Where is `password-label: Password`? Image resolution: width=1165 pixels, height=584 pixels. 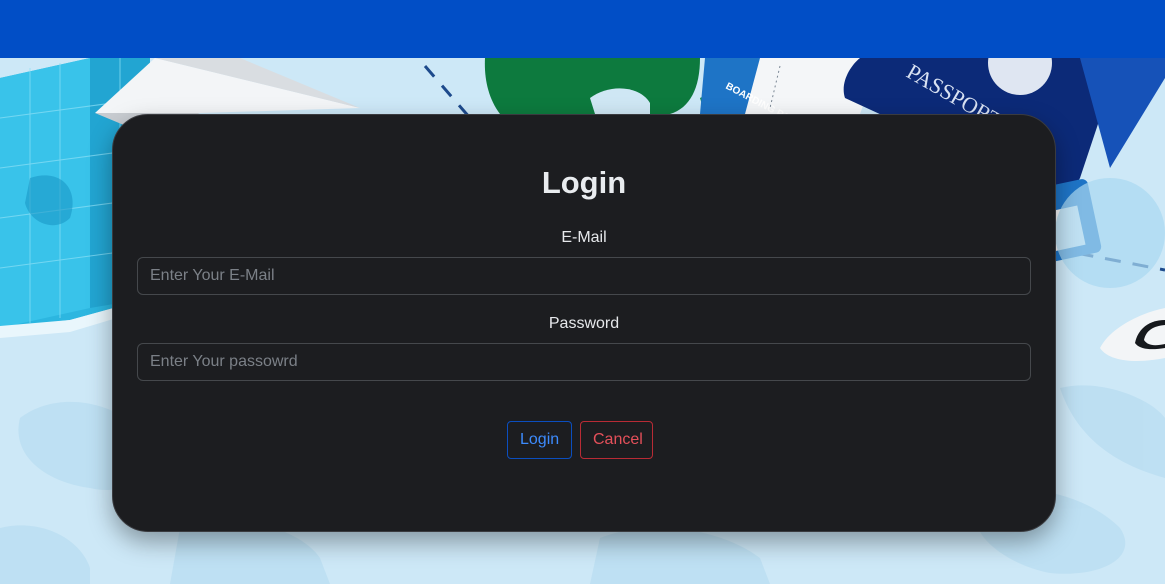 password-label: Password is located at coordinates (584, 323).